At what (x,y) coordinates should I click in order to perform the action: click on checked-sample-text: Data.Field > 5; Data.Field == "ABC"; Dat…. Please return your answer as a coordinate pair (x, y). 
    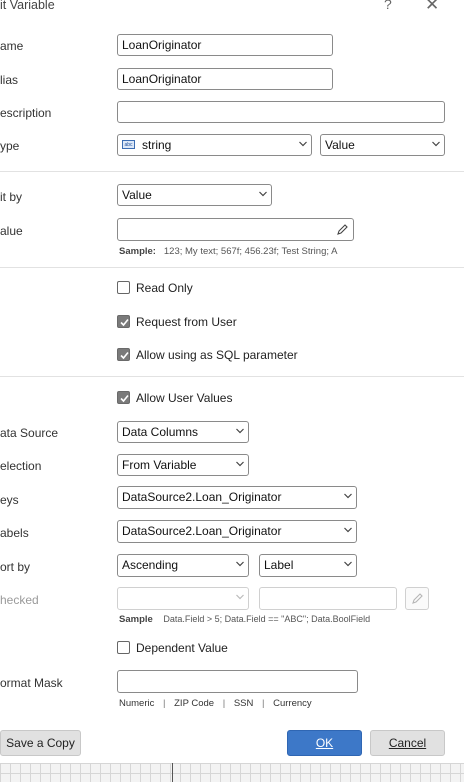
    Looking at the image, I should click on (267, 619).